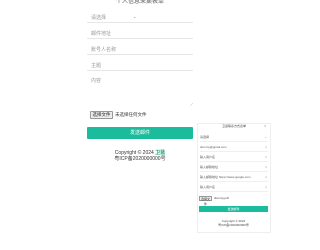 This screenshot has width=320, height=250. I want to click on message-textarea: 内容 ⟋, so click(140, 90).